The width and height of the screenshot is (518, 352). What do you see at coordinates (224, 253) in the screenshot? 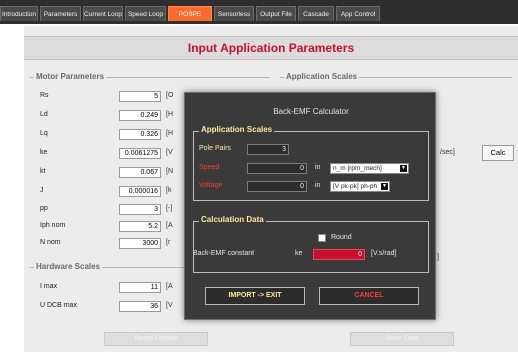
I see `back-emf-constant-label: Back-EMF constant` at bounding box center [224, 253].